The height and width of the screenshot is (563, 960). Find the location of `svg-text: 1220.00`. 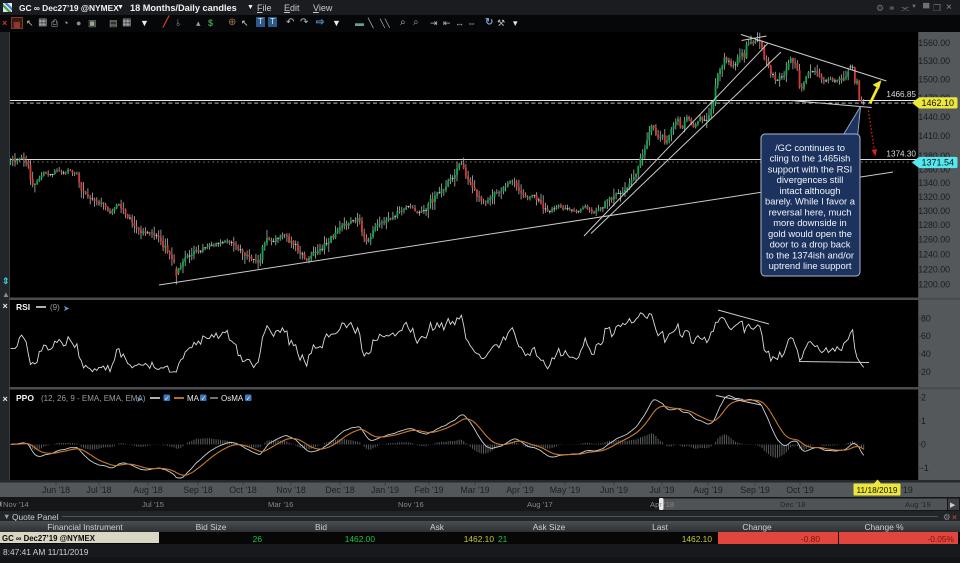

svg-text: 1220.00 is located at coordinates (934, 269).